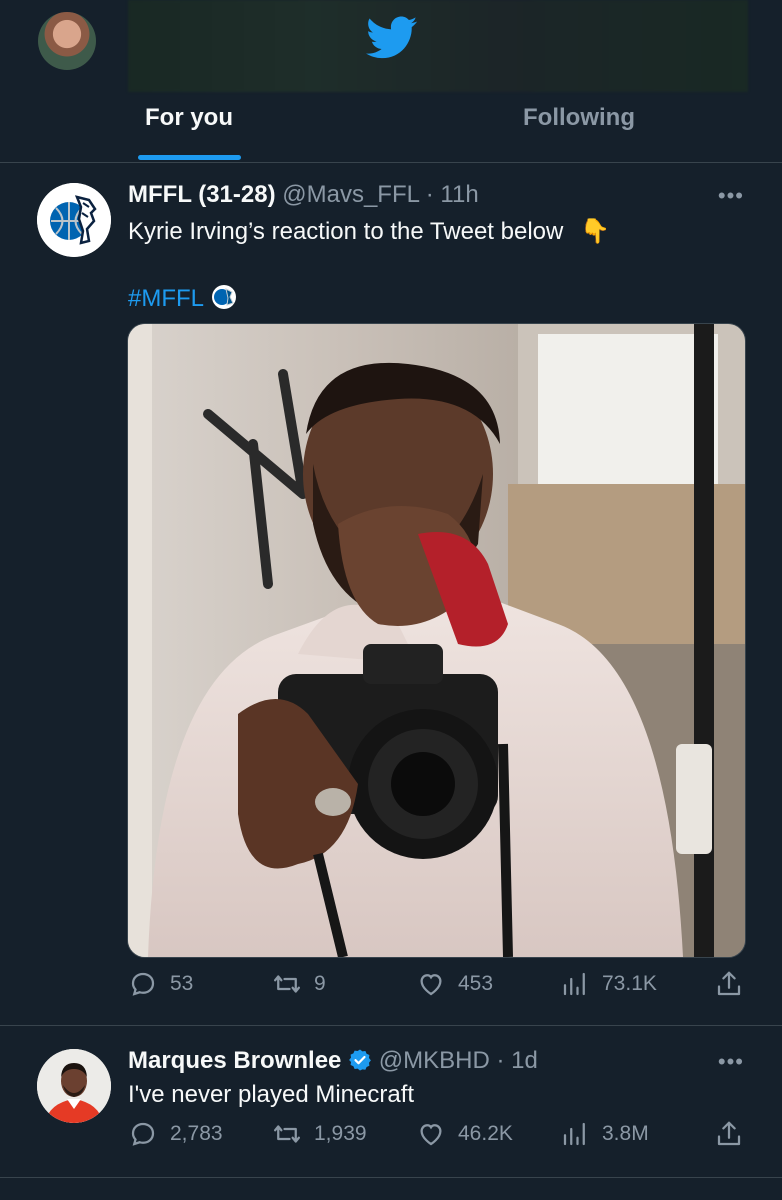 This screenshot has width=782, height=1200. What do you see at coordinates (434, 1060) in the screenshot?
I see `author-handle: @MKBHD` at bounding box center [434, 1060].